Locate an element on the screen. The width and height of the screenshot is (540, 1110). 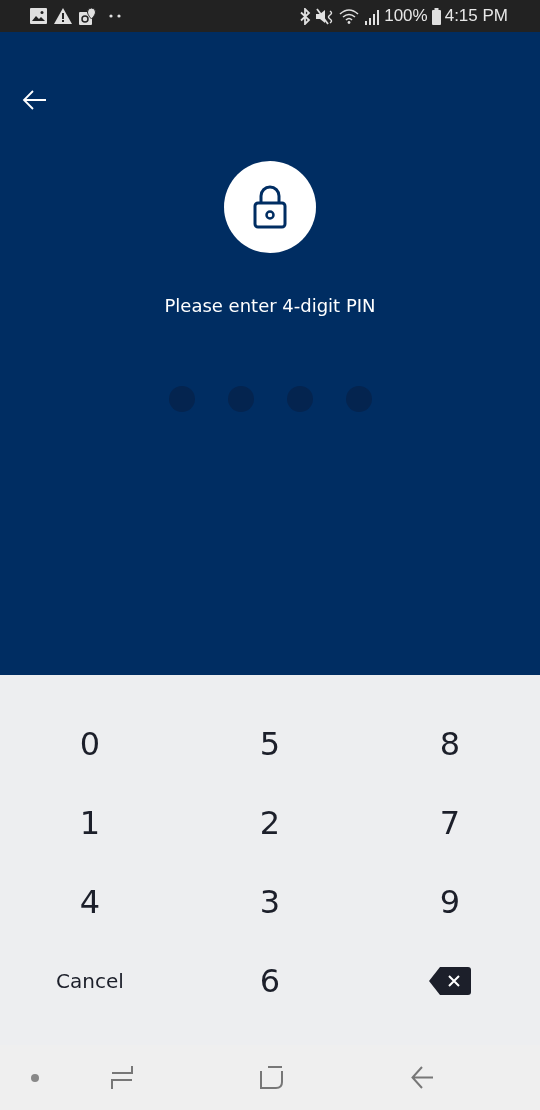
digit-key: 1 is located at coordinates (90, 822).